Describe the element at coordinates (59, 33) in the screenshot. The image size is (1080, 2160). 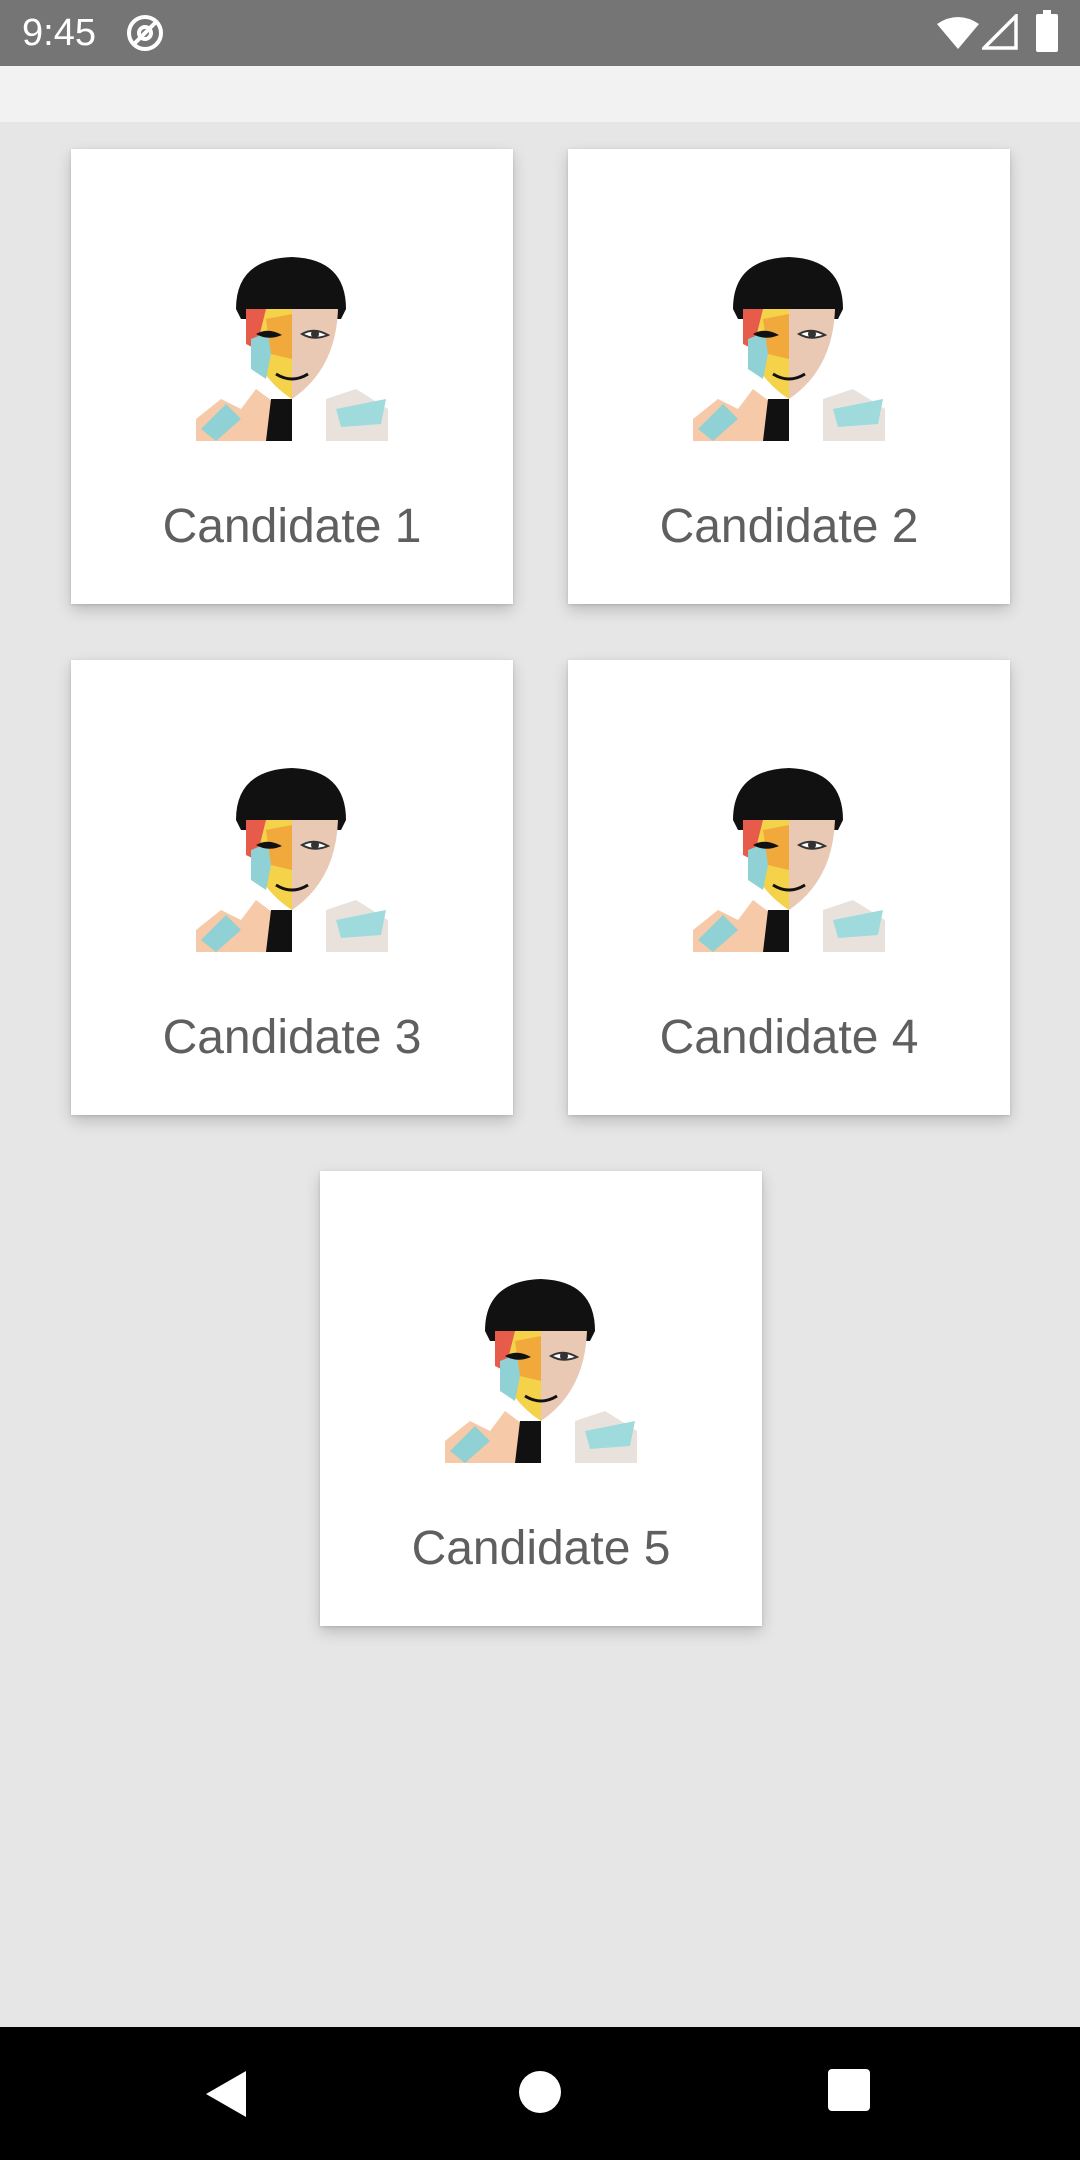
I see `status-time: 9:45` at that location.